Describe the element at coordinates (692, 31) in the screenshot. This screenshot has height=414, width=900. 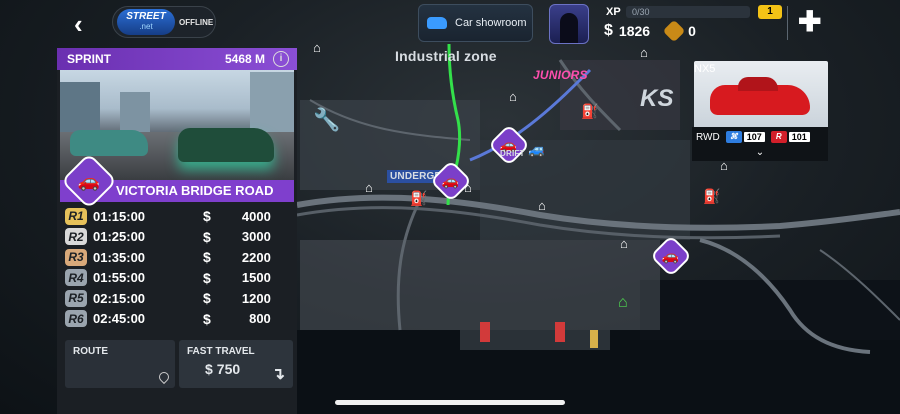
I see `gold-amount: 0` at that location.